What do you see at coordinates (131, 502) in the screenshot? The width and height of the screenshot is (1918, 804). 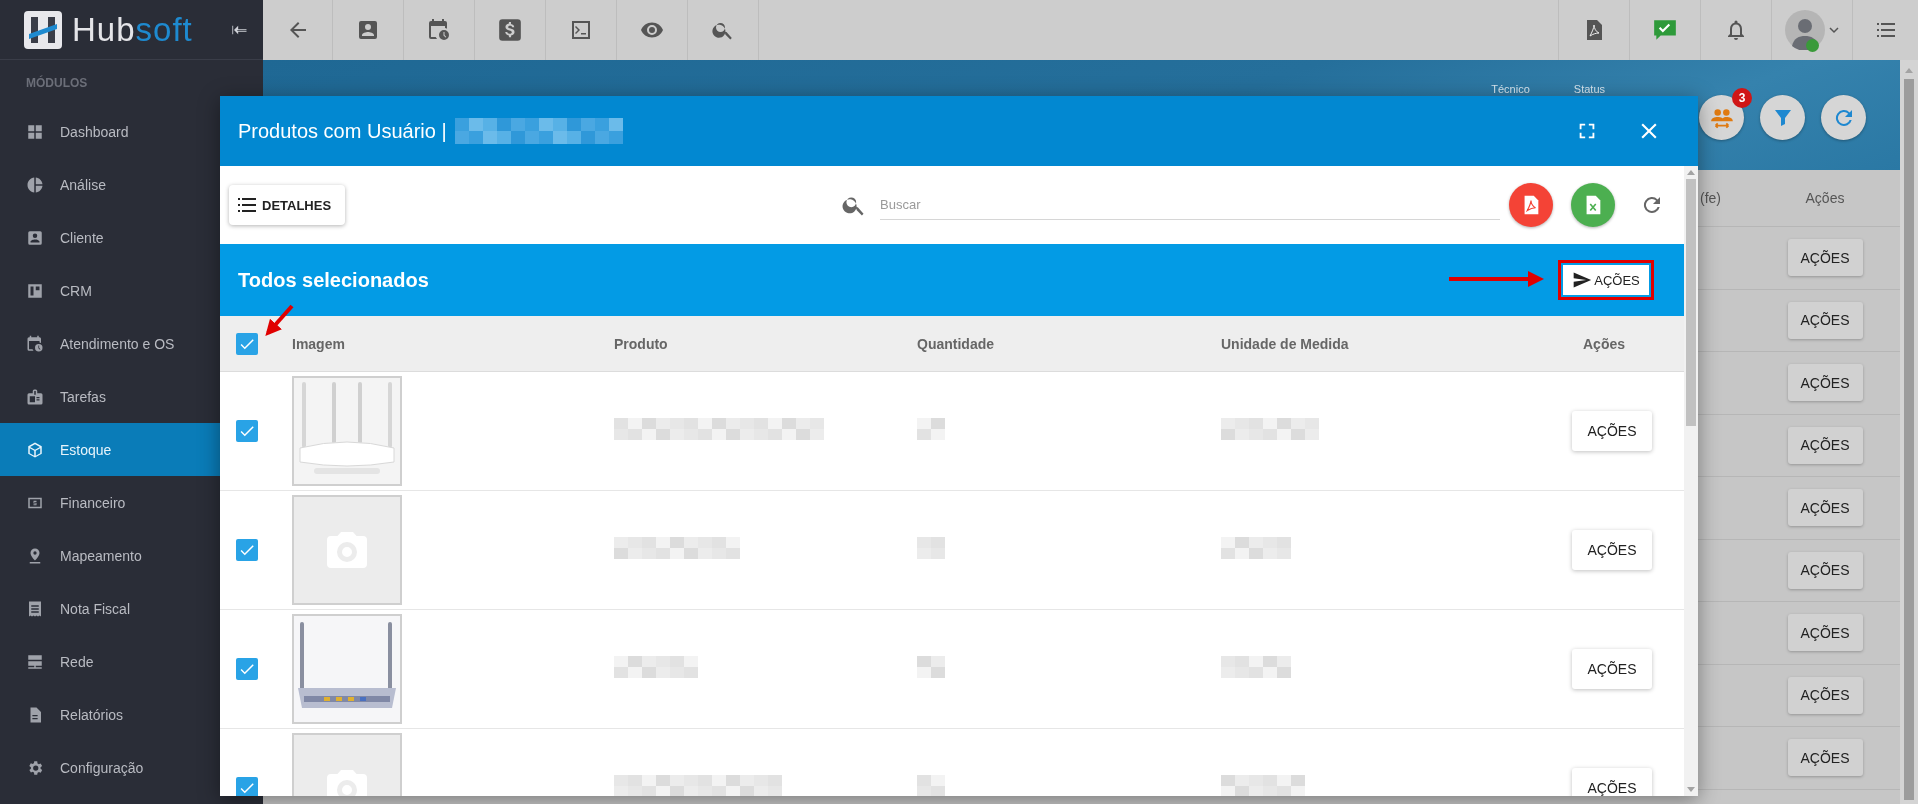 I see `sidebar-item: Financeiro` at bounding box center [131, 502].